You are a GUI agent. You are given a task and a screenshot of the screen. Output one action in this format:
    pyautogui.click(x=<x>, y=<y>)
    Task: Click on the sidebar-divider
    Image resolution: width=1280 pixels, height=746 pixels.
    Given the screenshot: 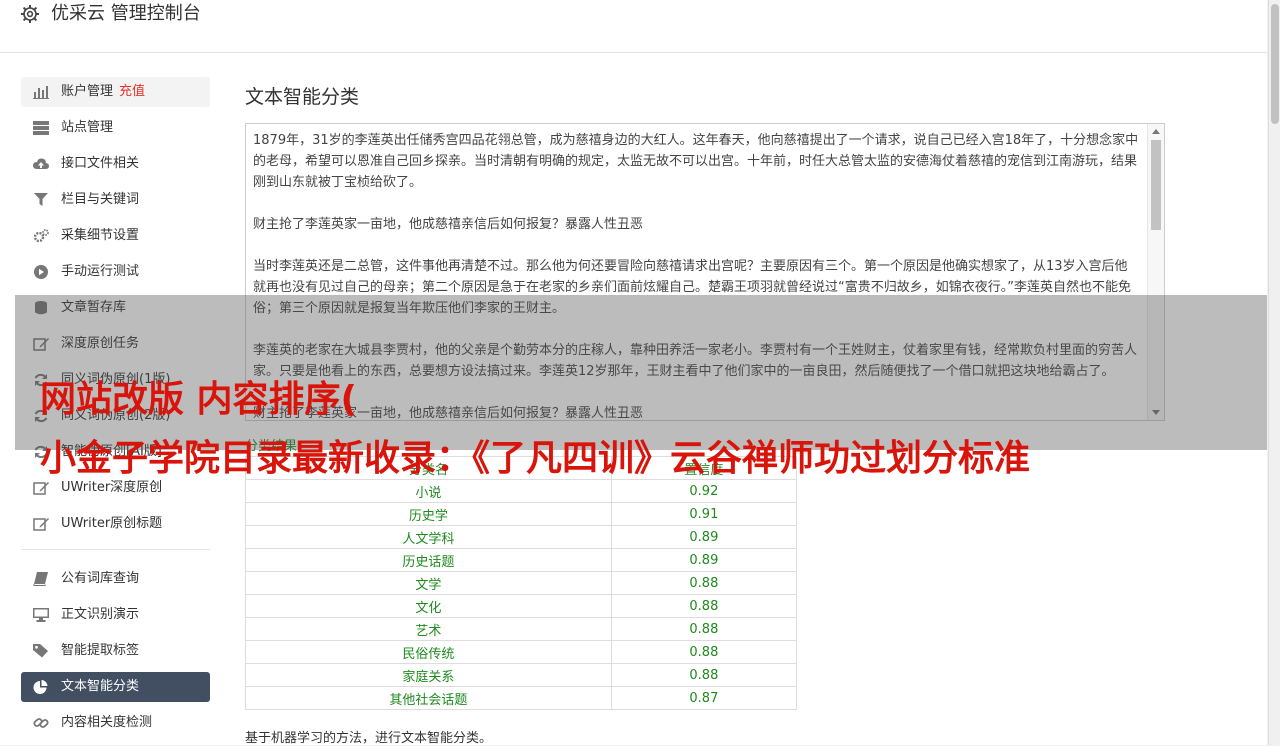 What is the action you would take?
    pyautogui.click(x=115, y=549)
    